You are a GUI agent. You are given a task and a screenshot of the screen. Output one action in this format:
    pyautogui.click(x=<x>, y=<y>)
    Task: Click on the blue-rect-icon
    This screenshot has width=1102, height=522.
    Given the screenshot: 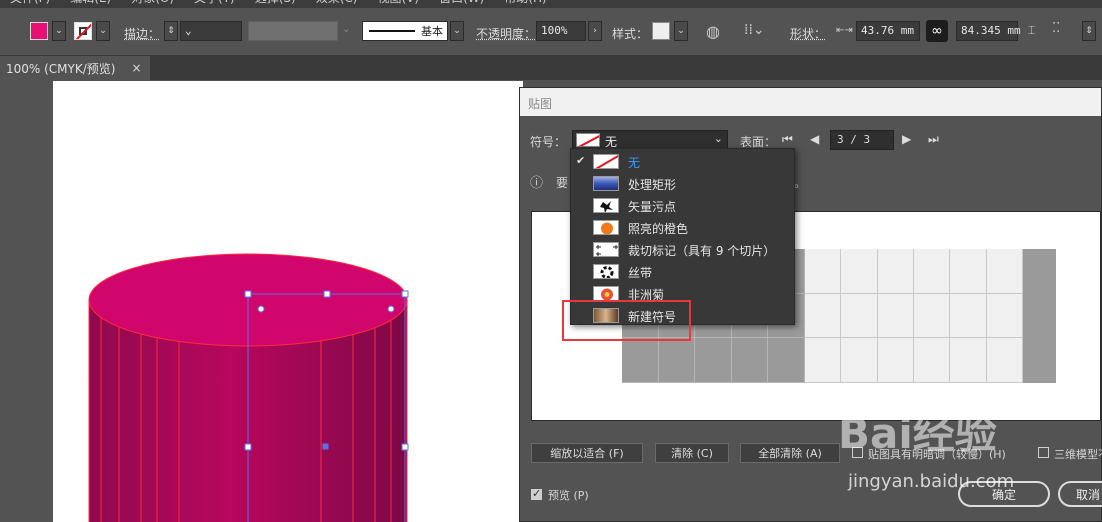 What is the action you would take?
    pyautogui.click(x=606, y=183)
    